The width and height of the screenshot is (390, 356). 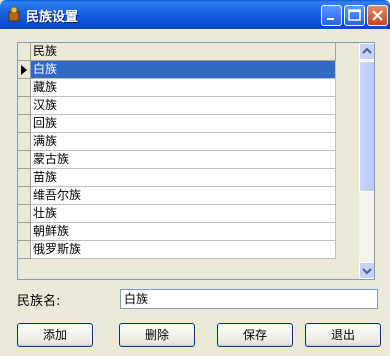 I want to click on table-row: 苗族, so click(x=188, y=178).